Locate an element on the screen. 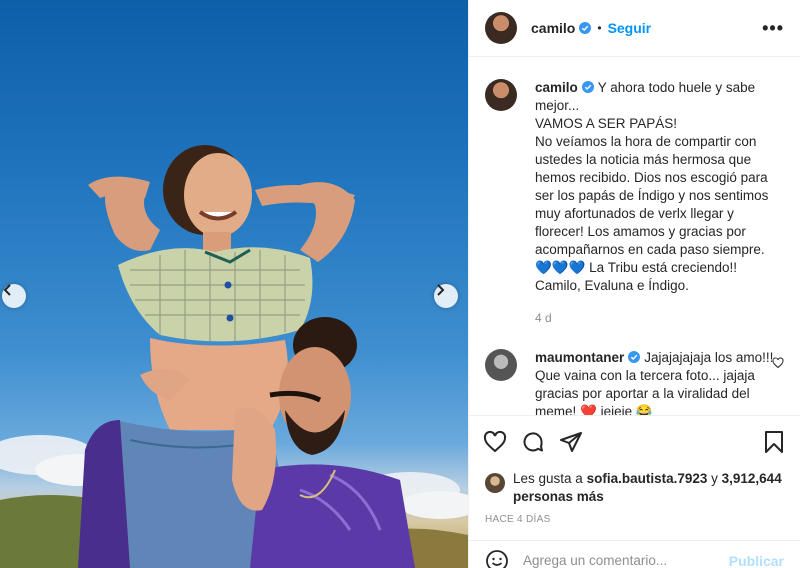 The height and width of the screenshot is (568, 800). bookmark-icon is located at coordinates (774, 441).